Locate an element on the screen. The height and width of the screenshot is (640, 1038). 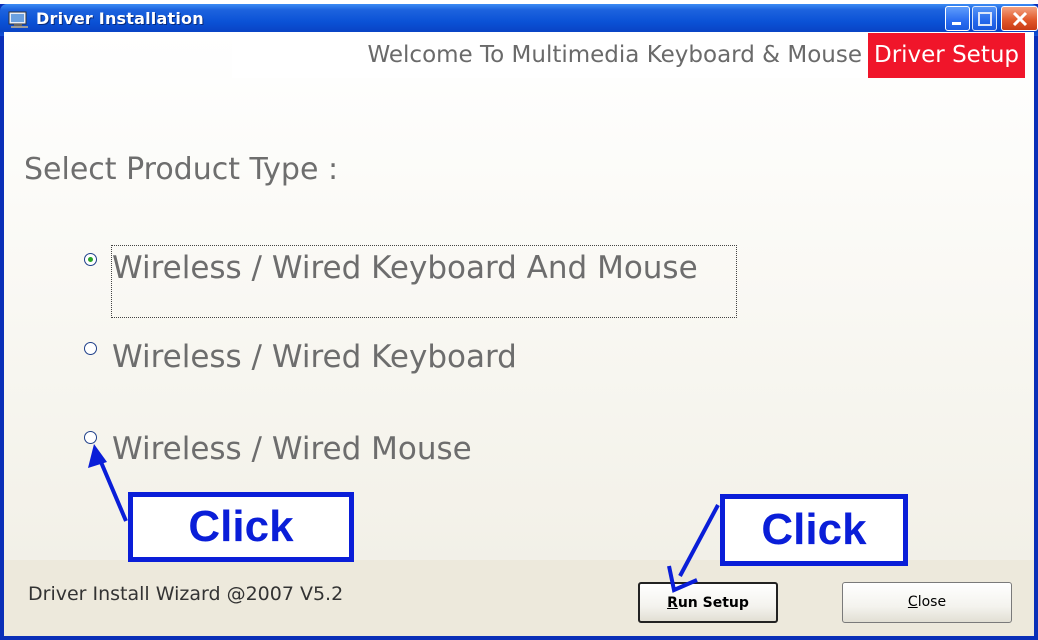
click-annotation-run-setup: Click is located at coordinates (814, 530).